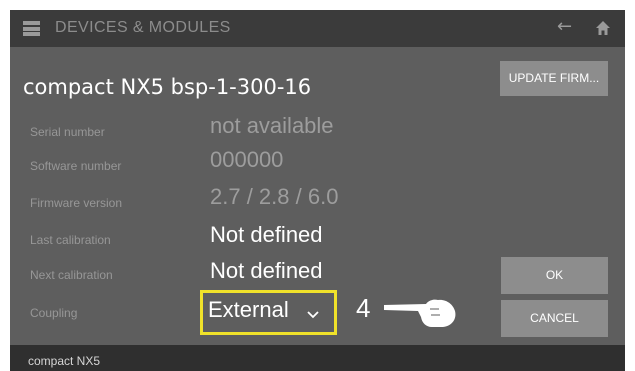 This screenshot has height=371, width=635. What do you see at coordinates (317, 28) in the screenshot?
I see `top-bar: DEVICES & MODULES ←` at bounding box center [317, 28].